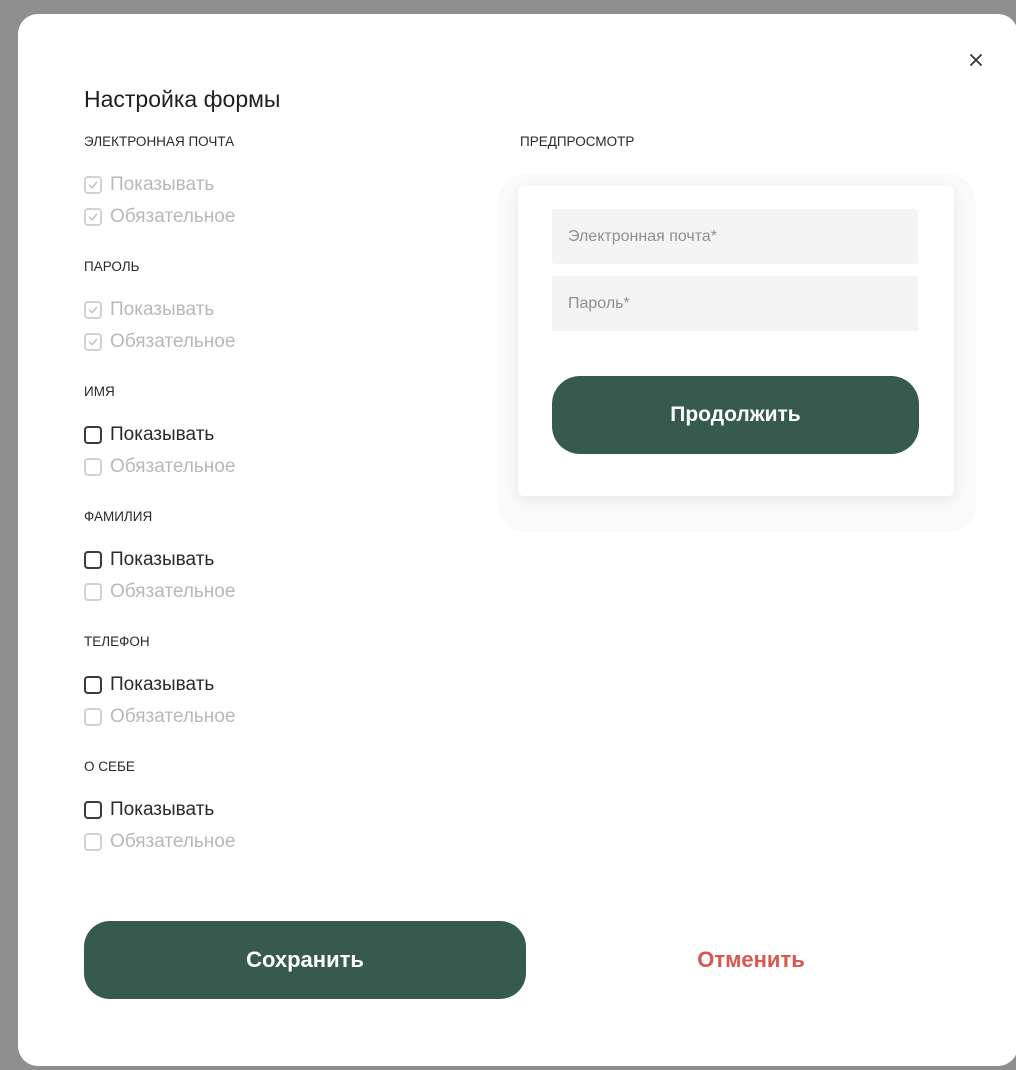 The image size is (1016, 1070). I want to click on required-checkbox-last-name: Обязательное, so click(274, 592).